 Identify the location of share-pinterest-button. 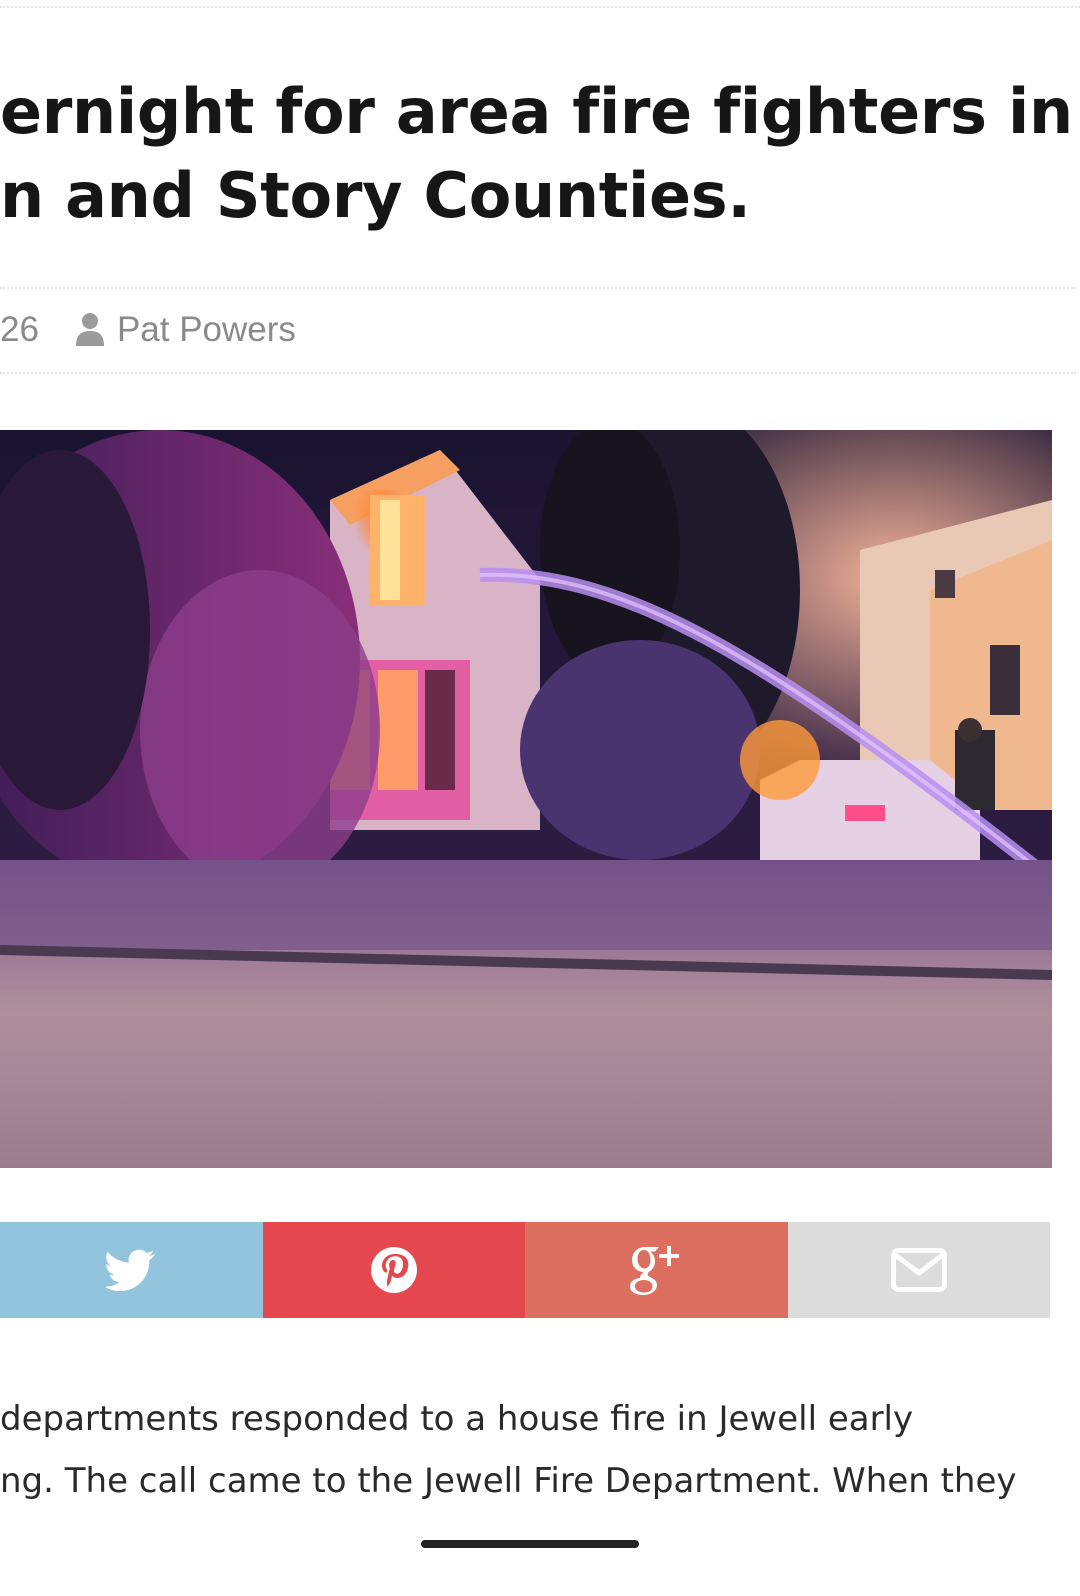
(393, 1270).